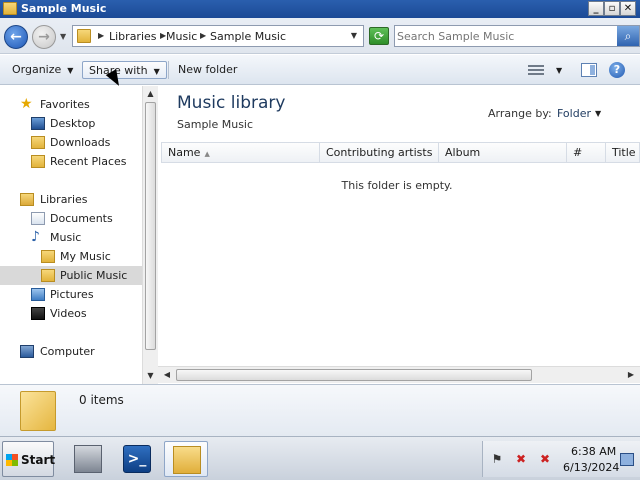 The width and height of the screenshot is (640, 480). I want to click on sort-ascending-icon: ▲, so click(207, 154).